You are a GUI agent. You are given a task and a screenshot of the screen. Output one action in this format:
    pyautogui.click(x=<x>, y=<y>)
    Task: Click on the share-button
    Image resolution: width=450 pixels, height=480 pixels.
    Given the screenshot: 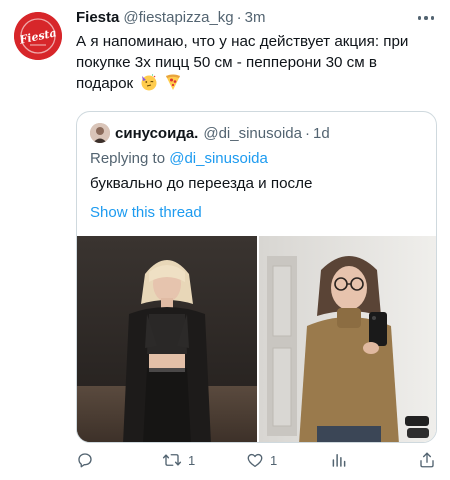 What is the action you would take?
    pyautogui.click(x=427, y=460)
    